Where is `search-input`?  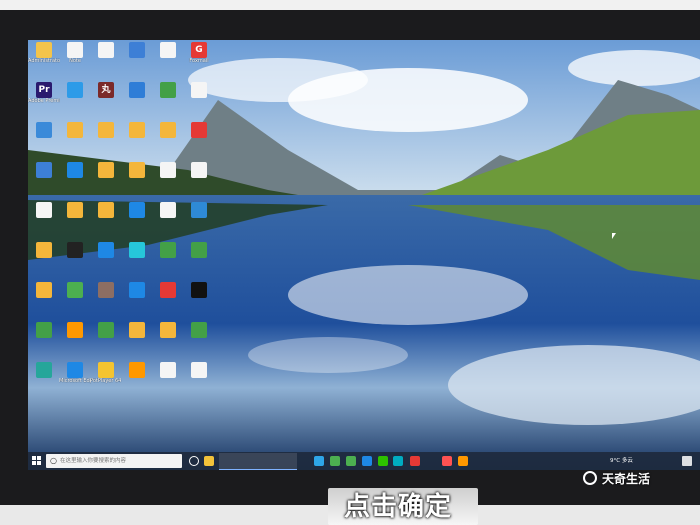
search-input is located at coordinates (119, 460).